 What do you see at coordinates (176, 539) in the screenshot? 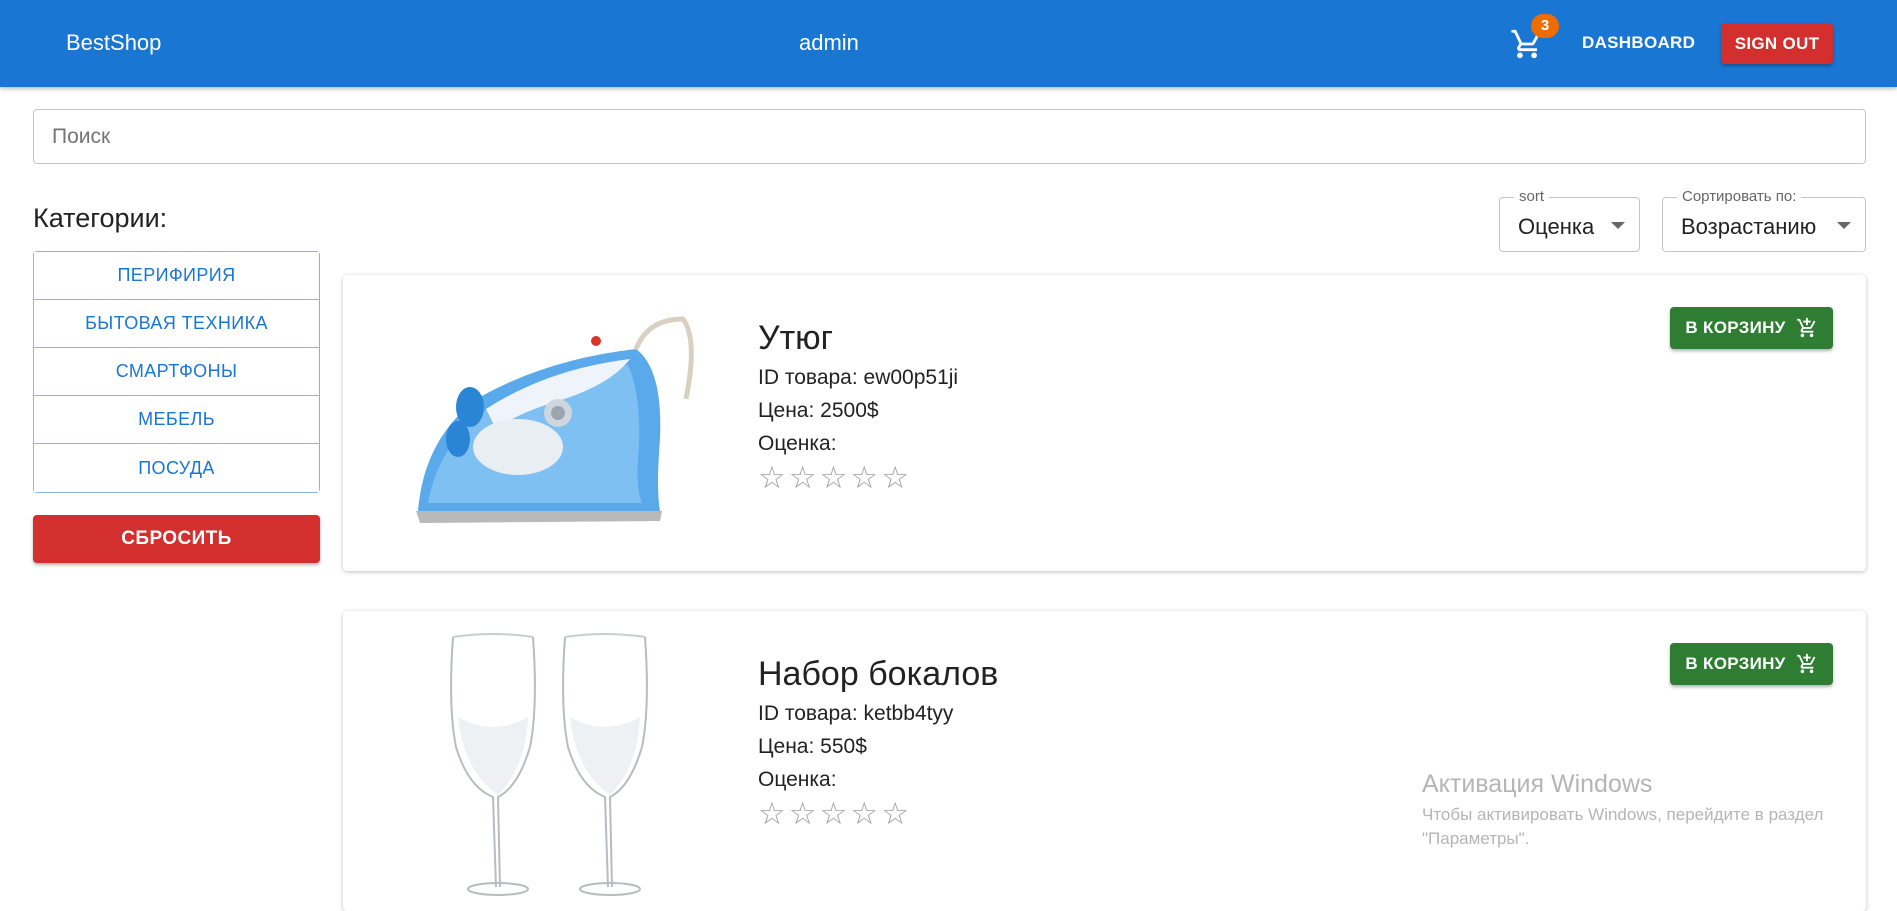
I see `reset-filters-button: СБРОСИТЬ` at bounding box center [176, 539].